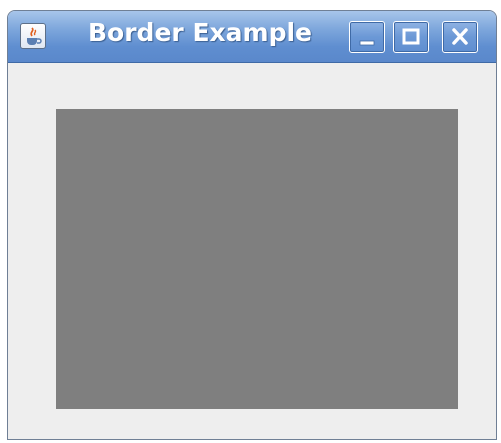 Image resolution: width=501 pixels, height=443 pixels. I want to click on close-button, so click(460, 37).